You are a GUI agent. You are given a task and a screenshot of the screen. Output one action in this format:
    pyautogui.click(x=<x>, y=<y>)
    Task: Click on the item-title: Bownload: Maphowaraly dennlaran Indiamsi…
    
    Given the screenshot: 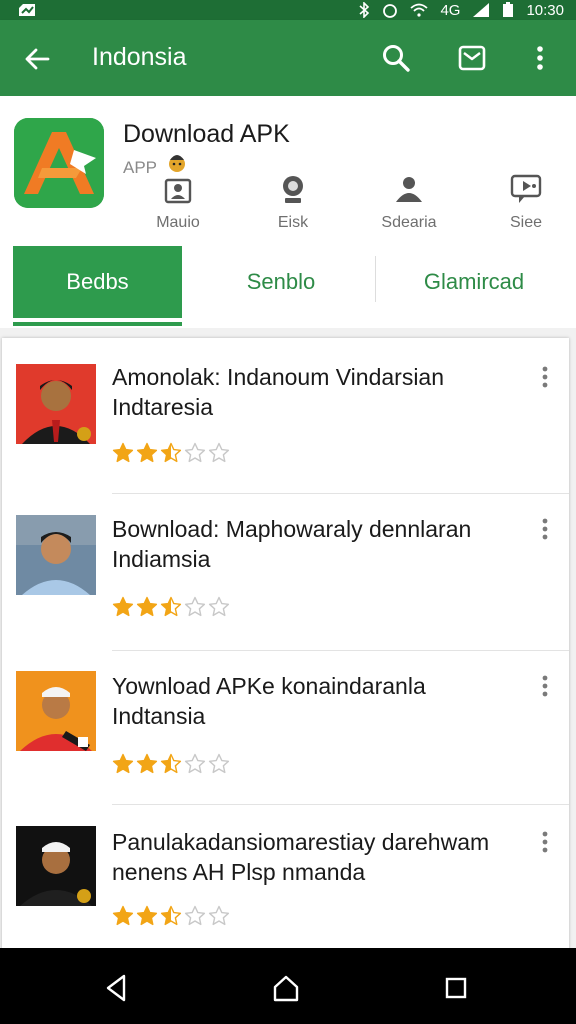 What is the action you would take?
    pyautogui.click(x=312, y=544)
    